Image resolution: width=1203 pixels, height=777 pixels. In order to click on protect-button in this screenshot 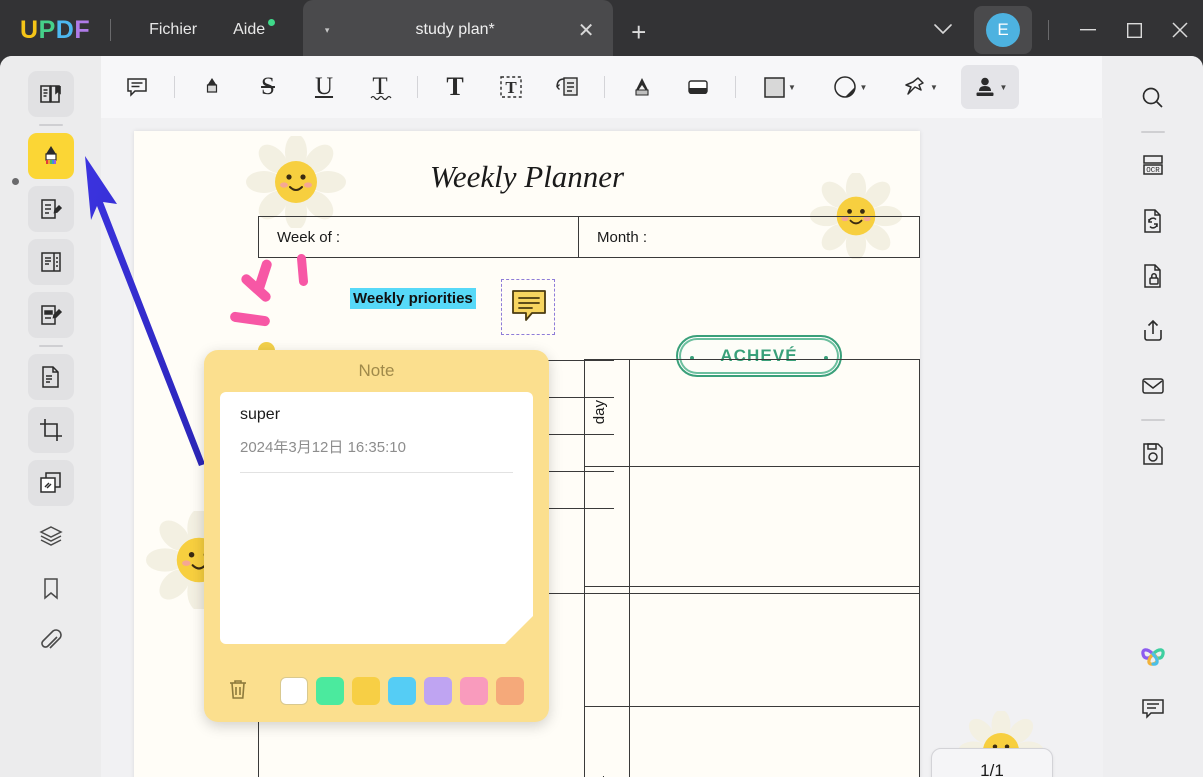, I will do `click(1153, 276)`.